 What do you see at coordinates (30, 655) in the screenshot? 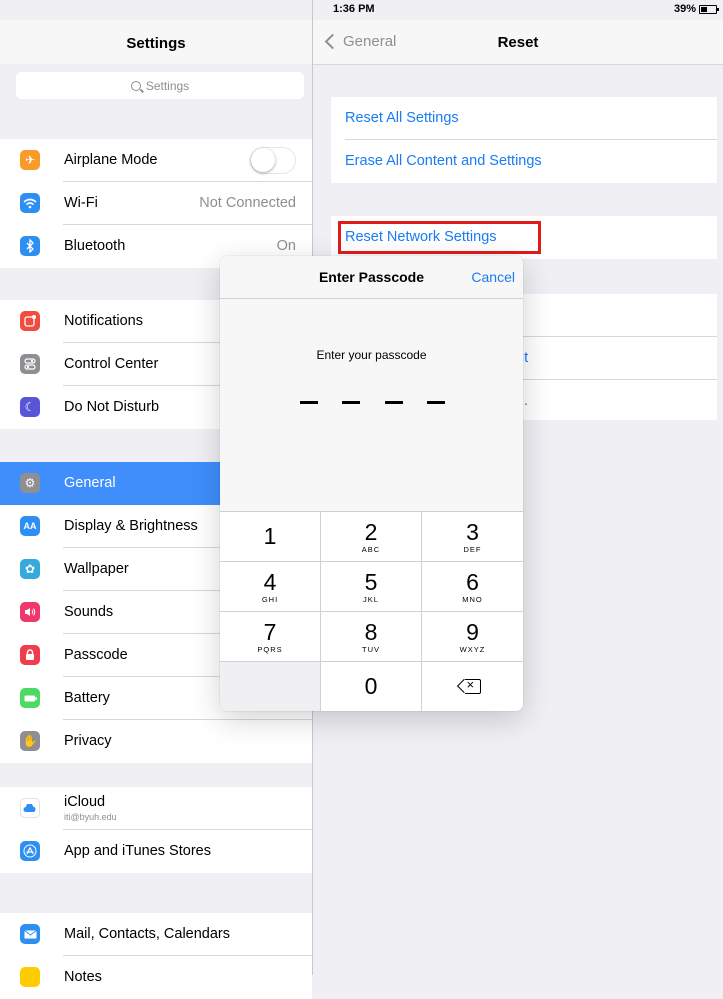
I see `lock-icon` at bounding box center [30, 655].